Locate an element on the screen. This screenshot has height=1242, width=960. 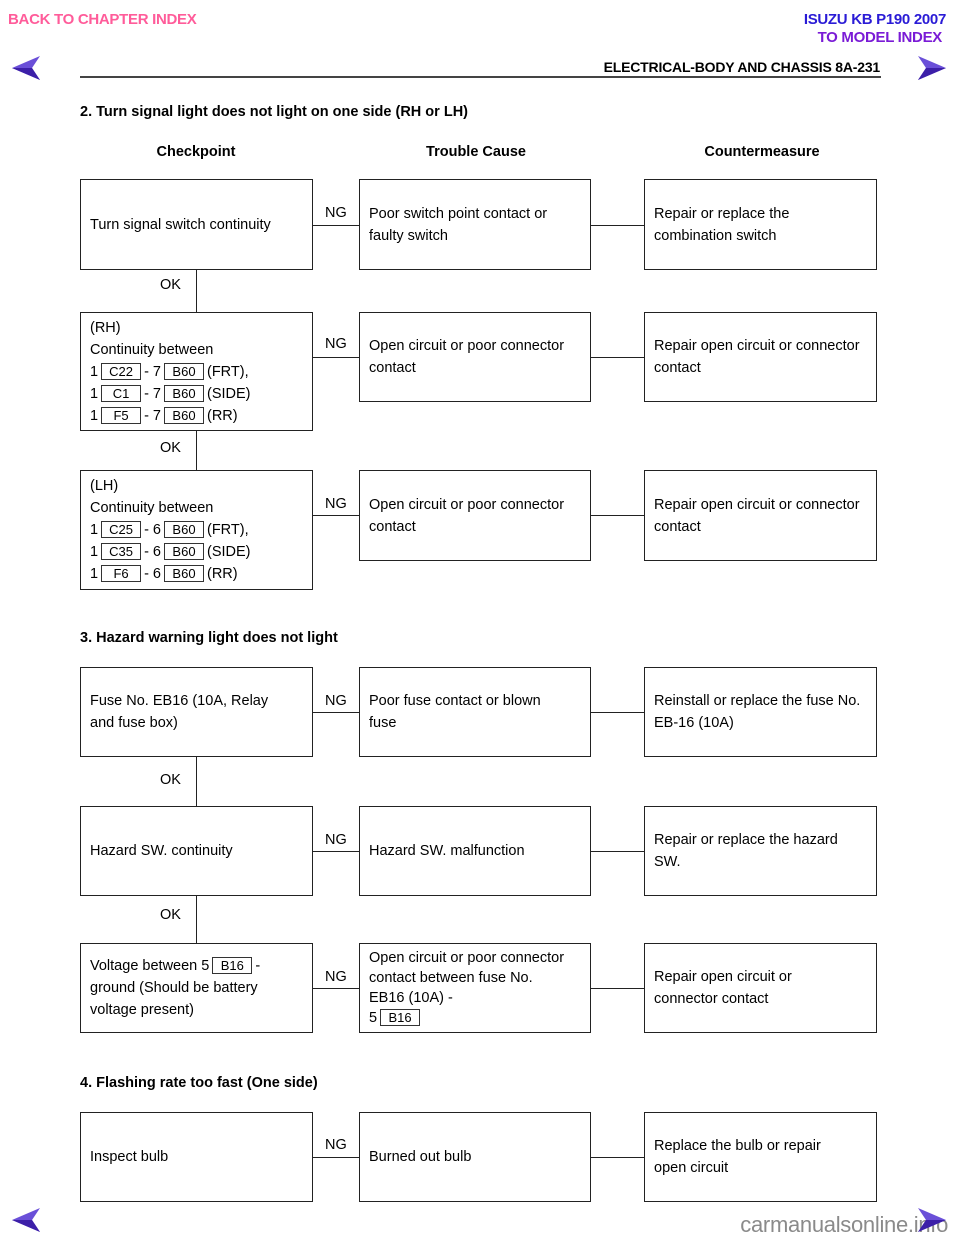
column-header-countermeasure: Countermeasure is located at coordinates (762, 152).